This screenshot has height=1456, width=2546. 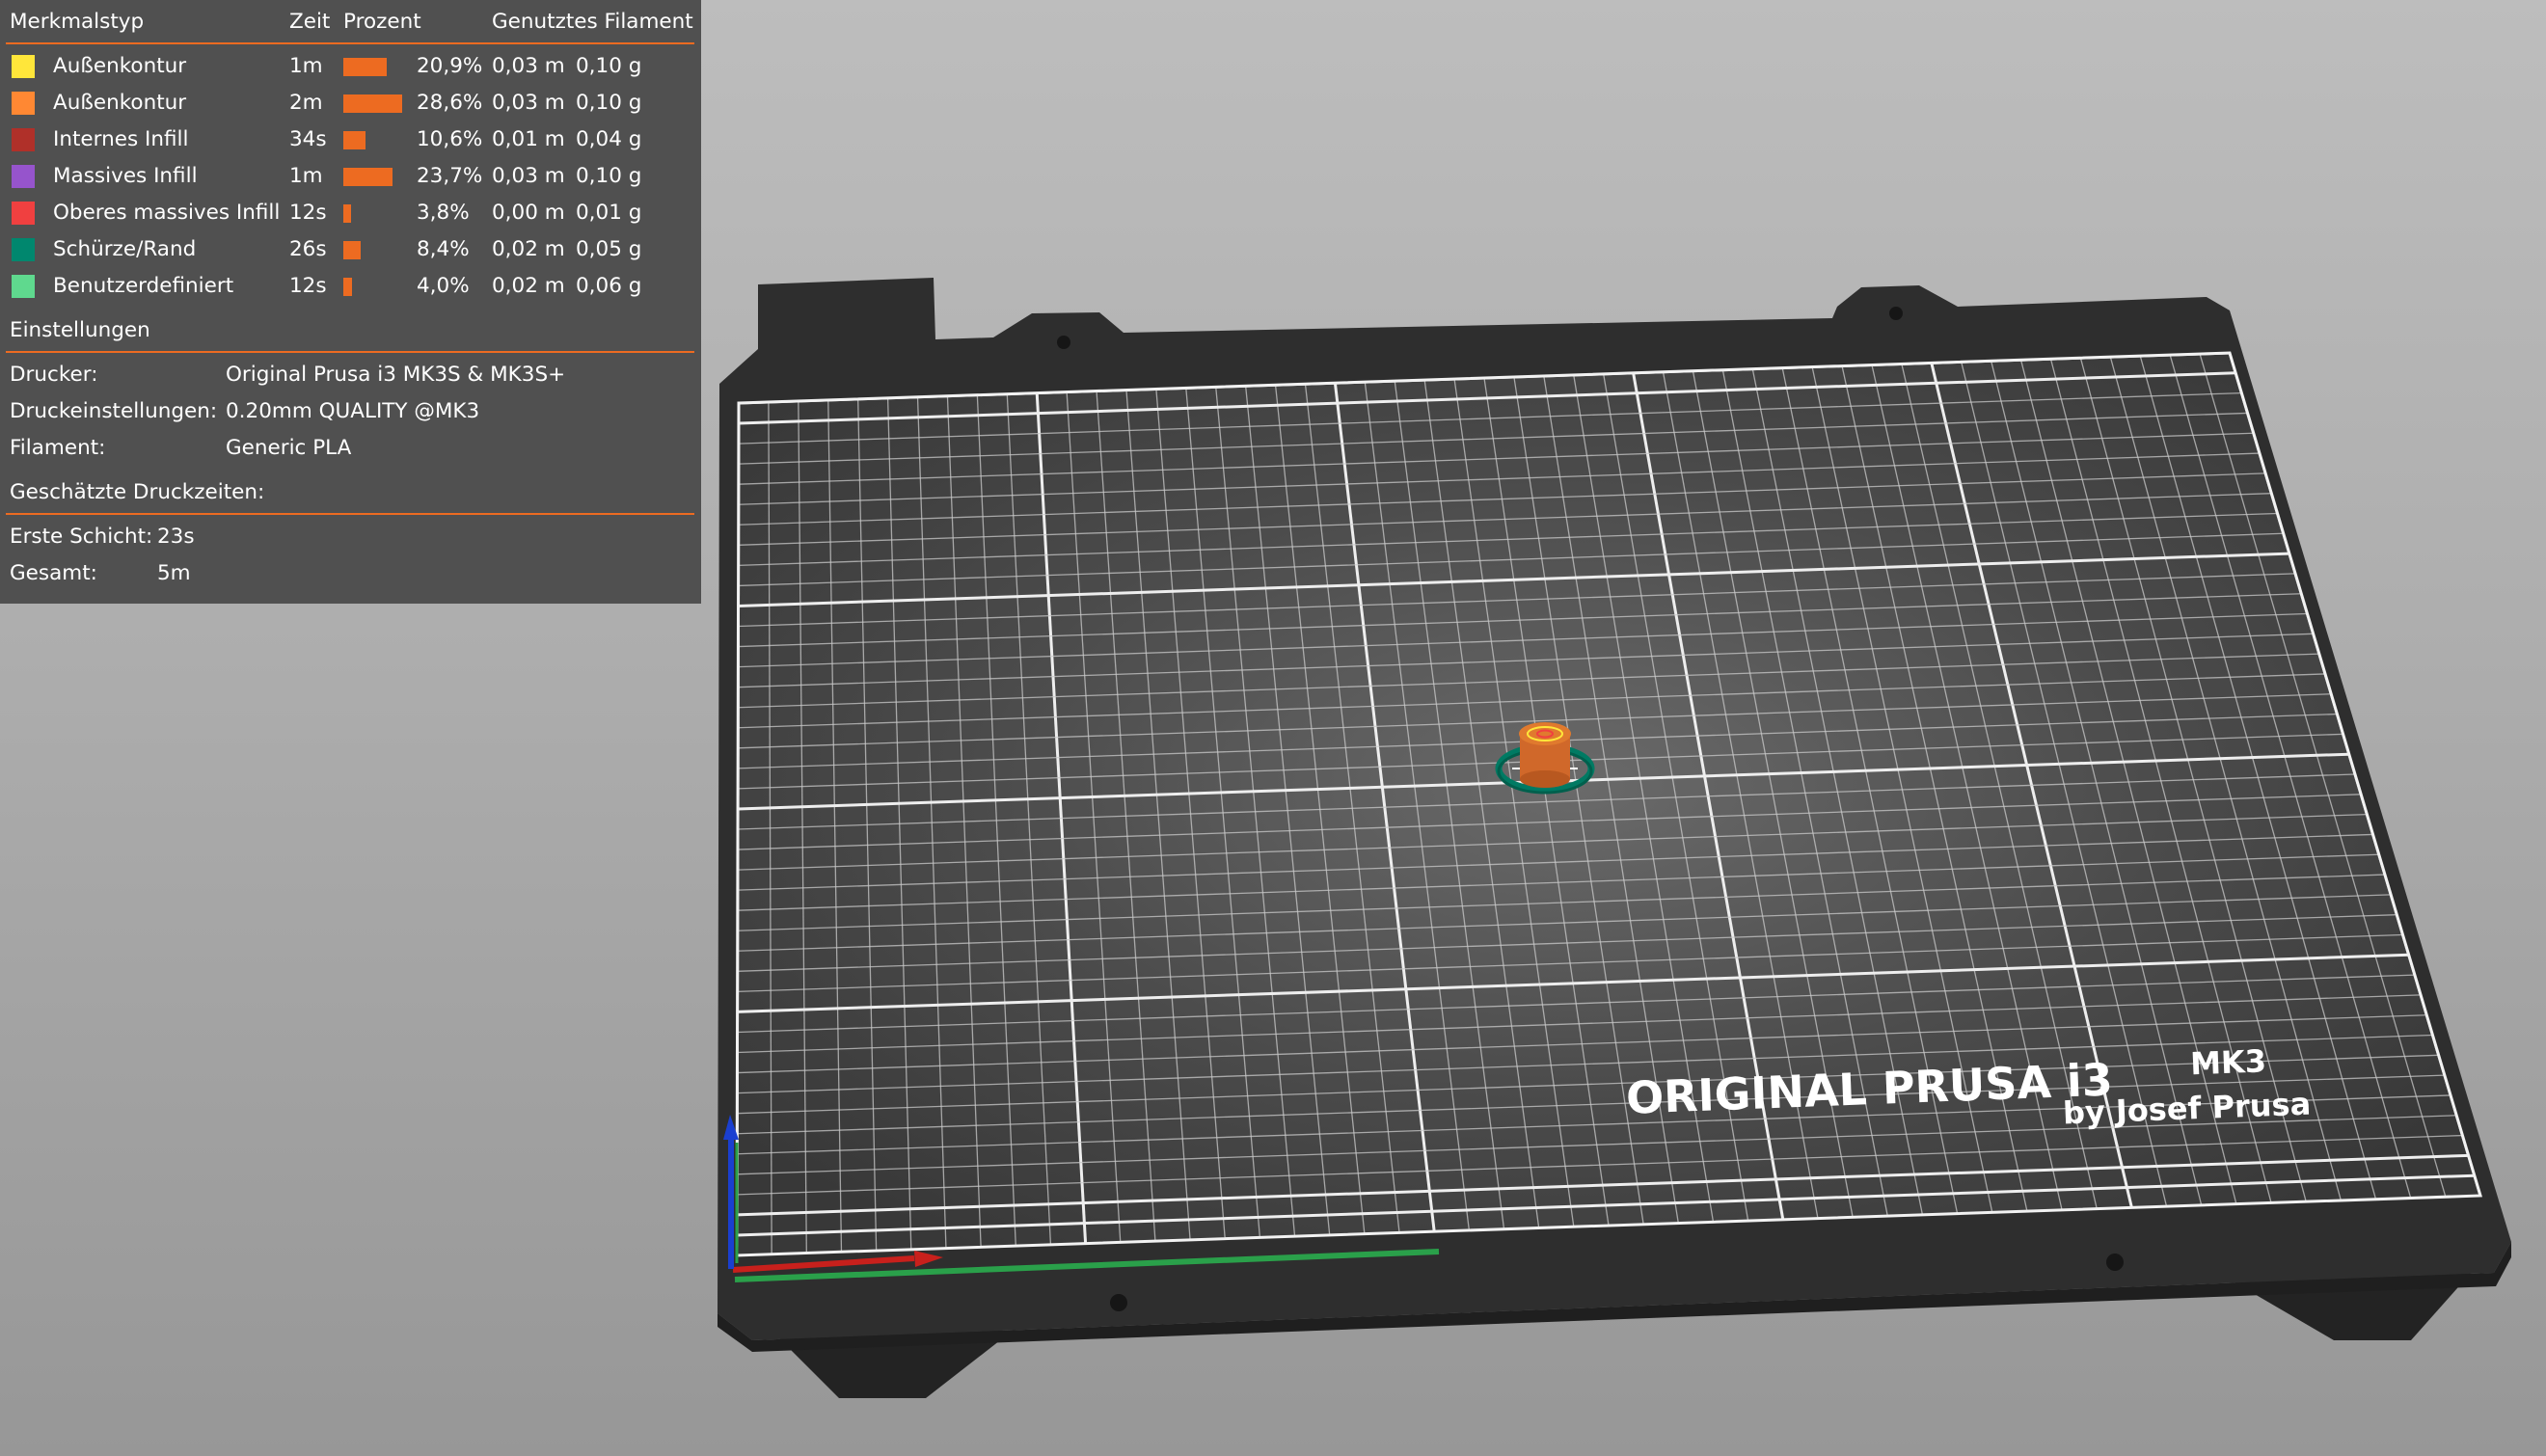 I want to click on first-layer-value: 23s, so click(x=176, y=537).